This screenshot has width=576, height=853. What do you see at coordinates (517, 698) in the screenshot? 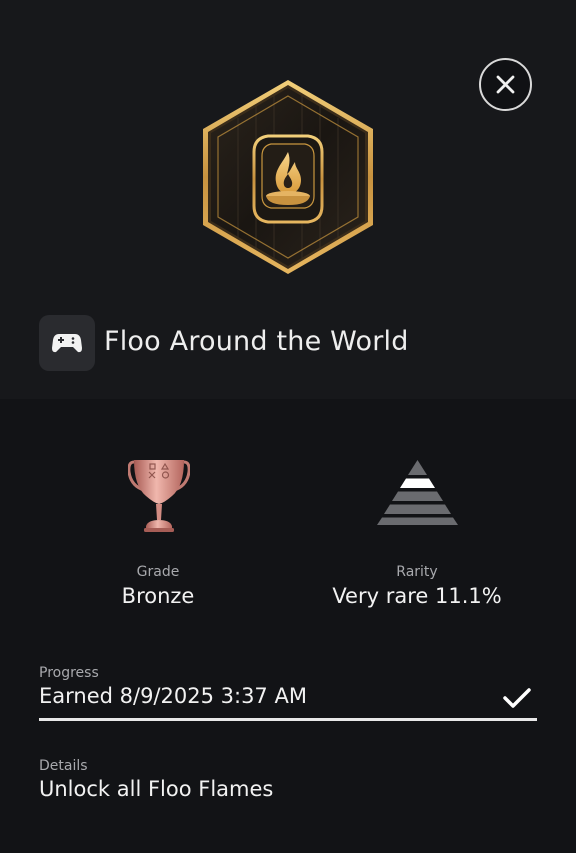
I see `checkmark-icon` at bounding box center [517, 698].